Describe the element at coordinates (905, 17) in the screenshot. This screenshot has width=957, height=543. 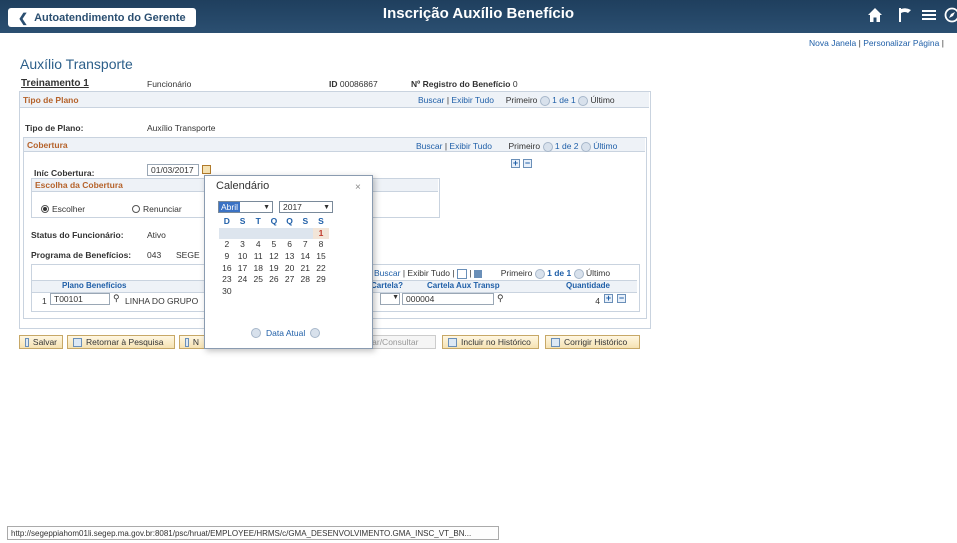
I see `flag-icon` at that location.